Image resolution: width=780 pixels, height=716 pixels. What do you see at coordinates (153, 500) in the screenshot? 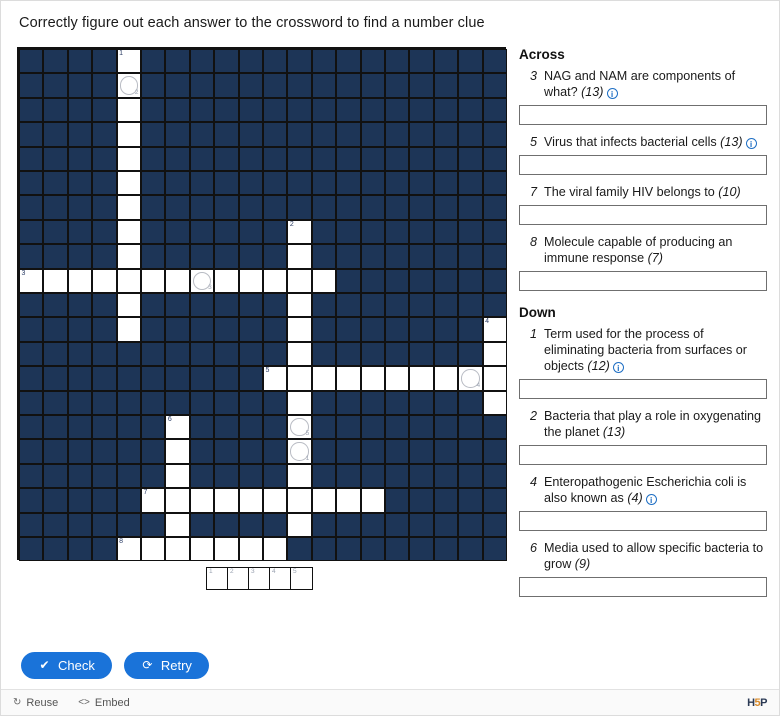
I see `crossword-cell-open: 7` at bounding box center [153, 500].